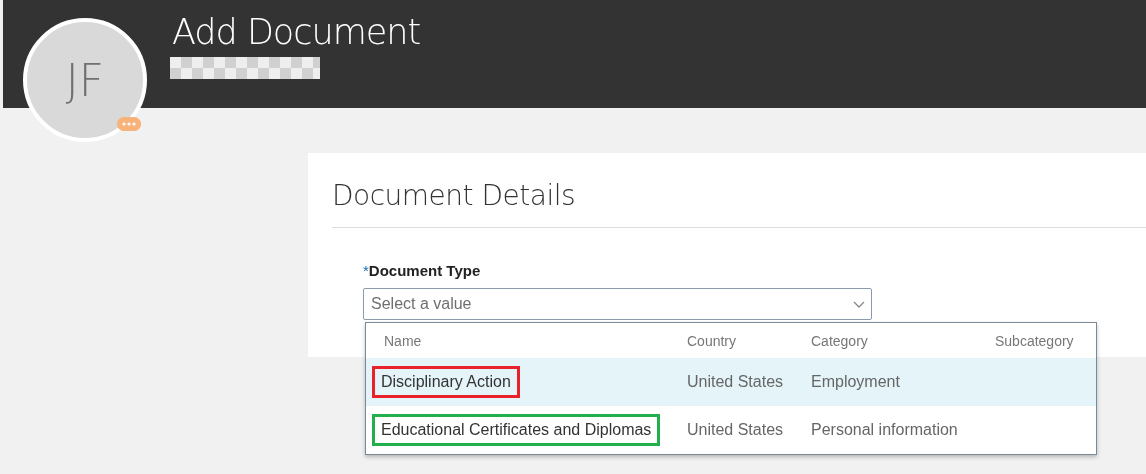 This screenshot has height=474, width=1146. What do you see at coordinates (712, 340) in the screenshot?
I see `column-header: Country` at bounding box center [712, 340].